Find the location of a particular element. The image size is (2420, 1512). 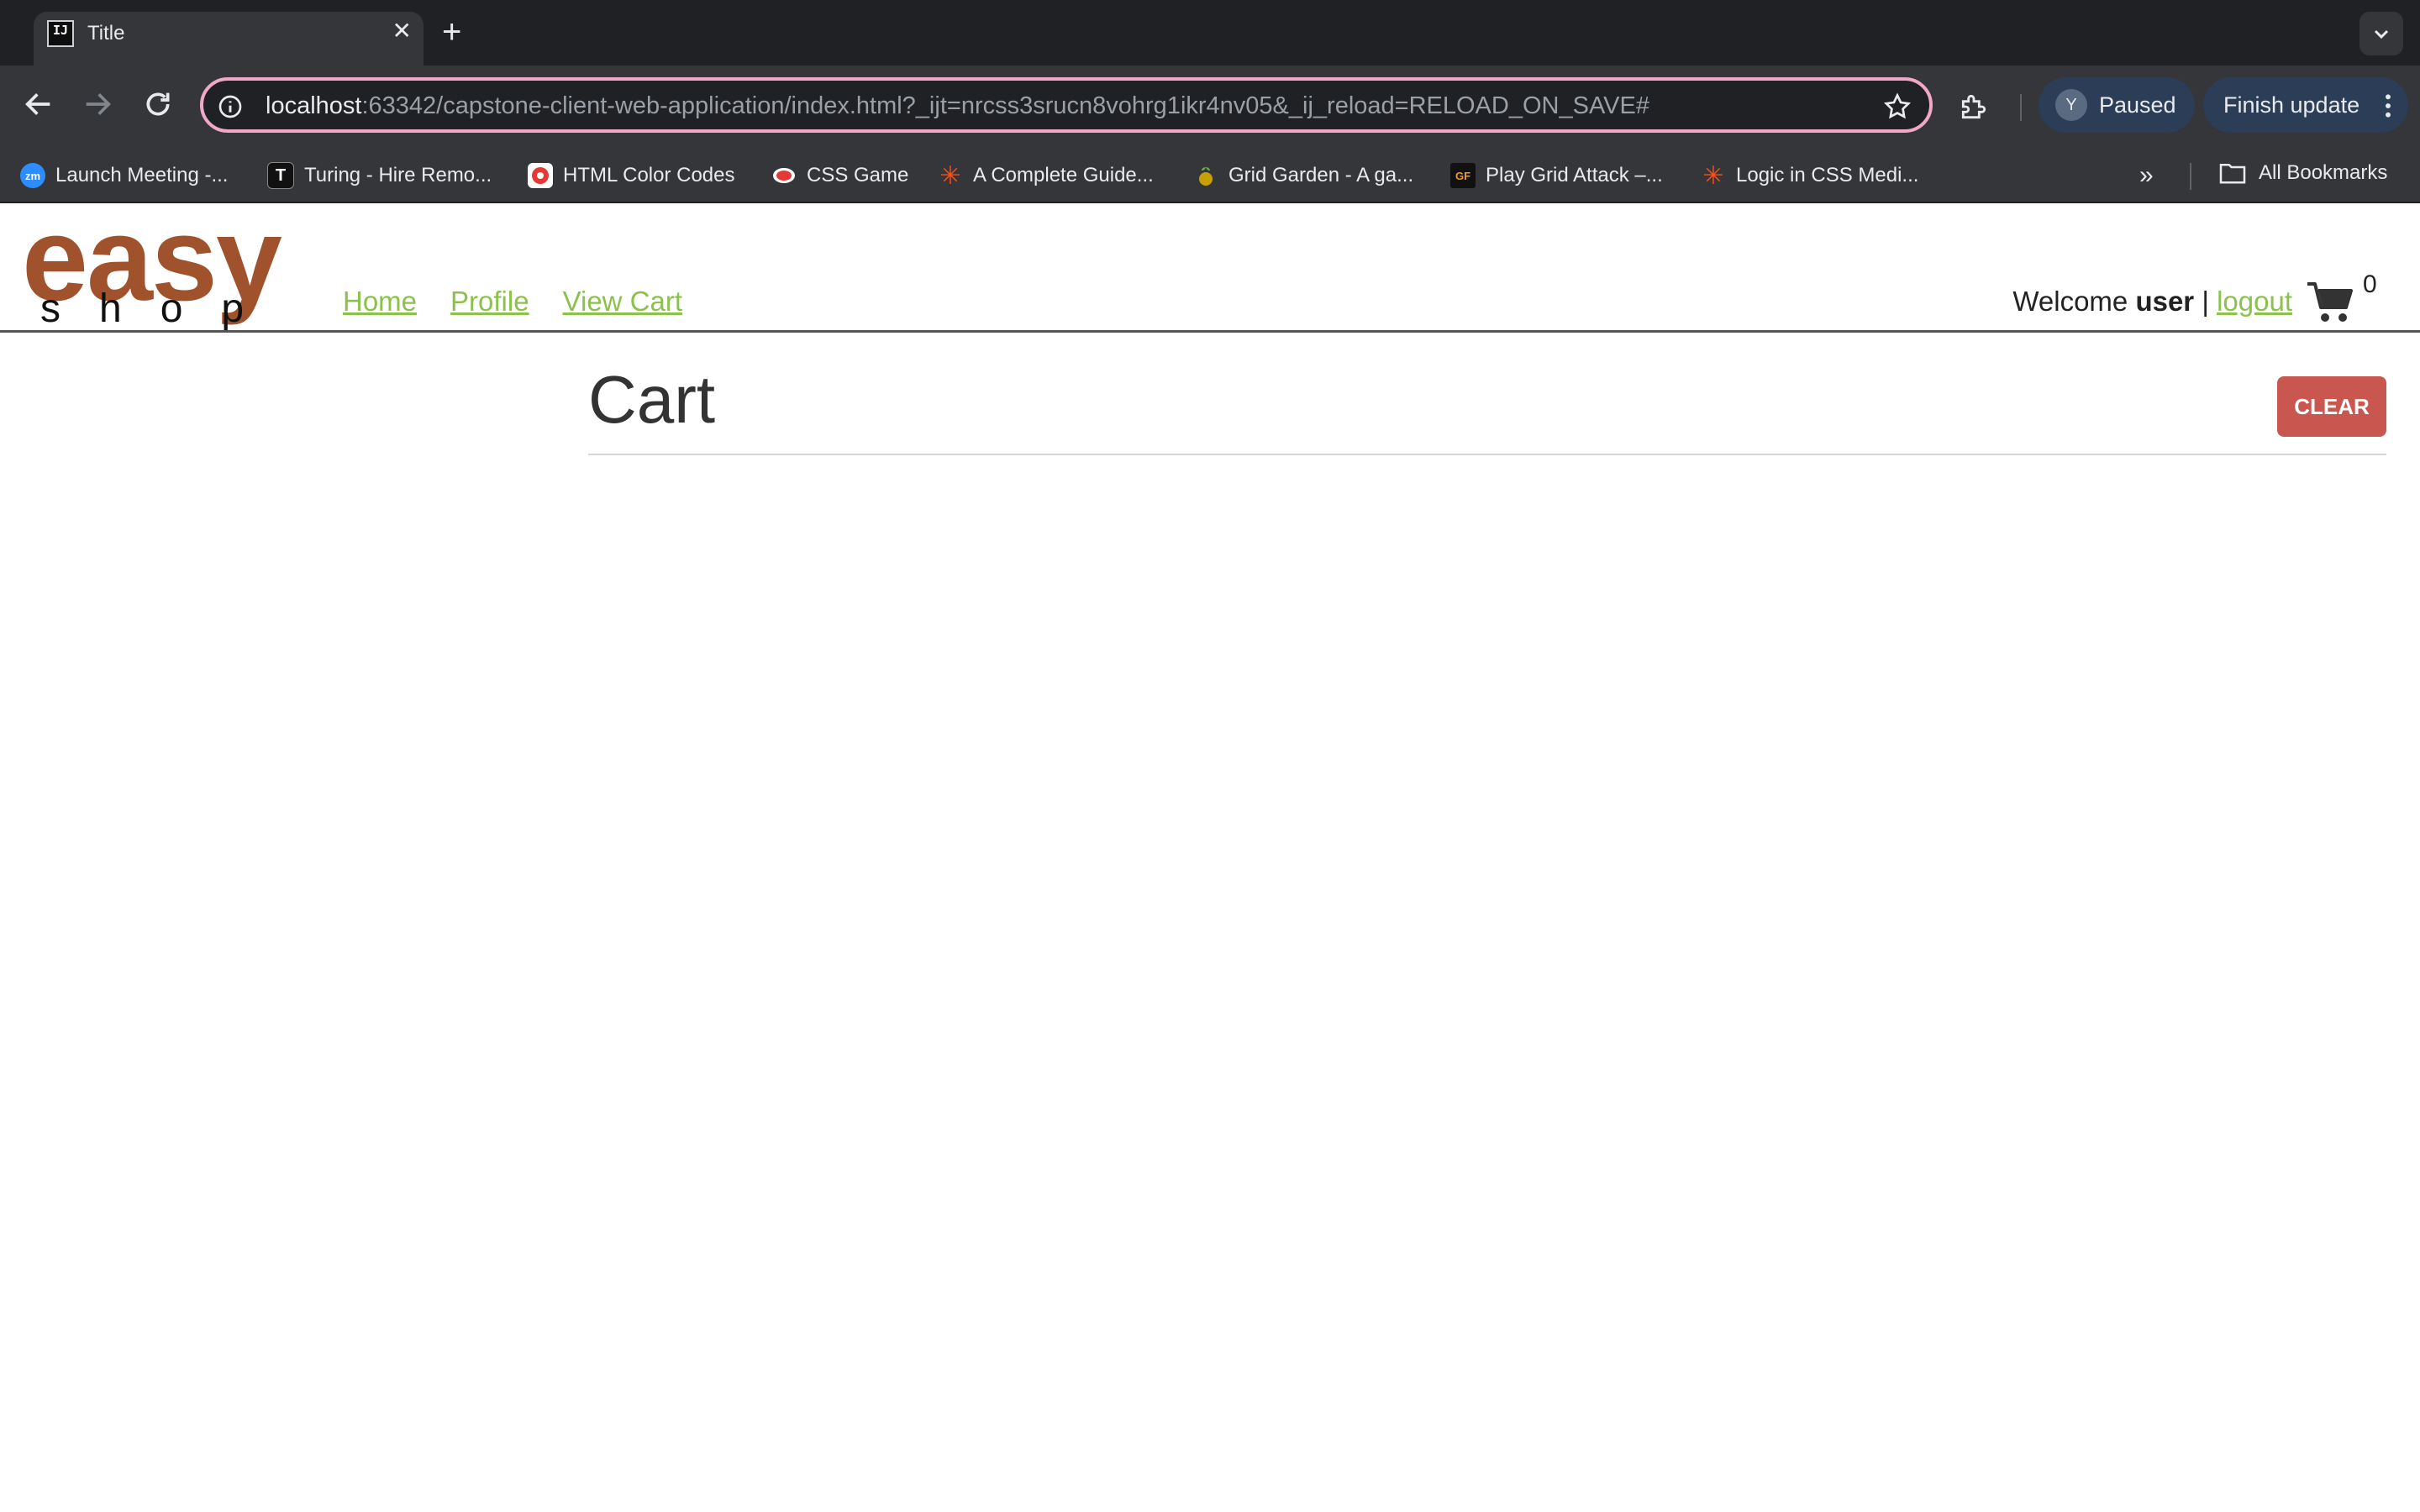

intellij-favicon-icon: IJ is located at coordinates (60, 33).